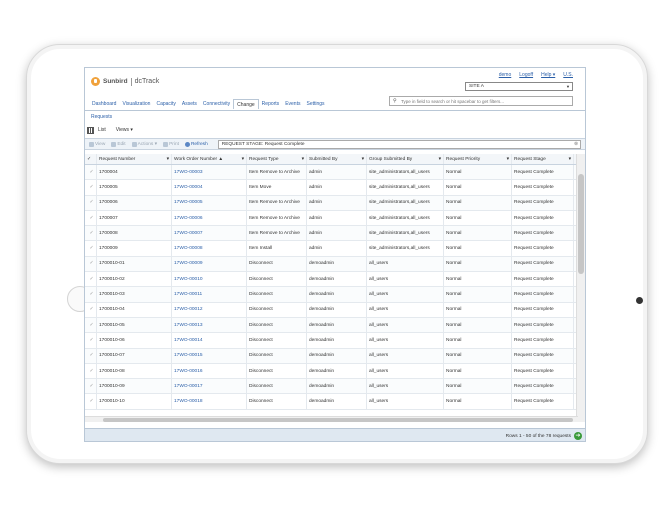  What do you see at coordinates (124, 130) in the screenshot?
I see `views-menu: Views ▾` at bounding box center [124, 130].